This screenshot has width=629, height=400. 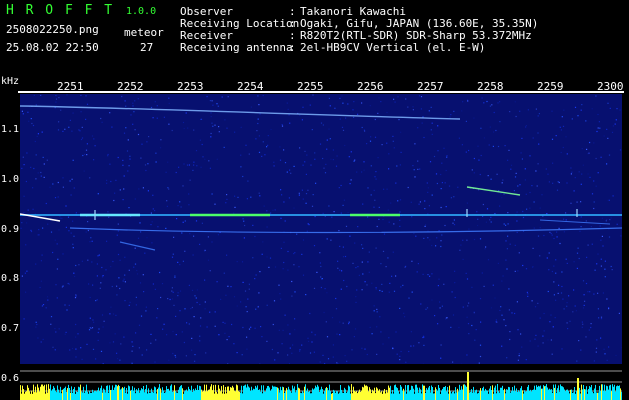 What do you see at coordinates (236, 47) in the screenshot?
I see `info-label-antenna: Receiving antenna` at bounding box center [236, 47].